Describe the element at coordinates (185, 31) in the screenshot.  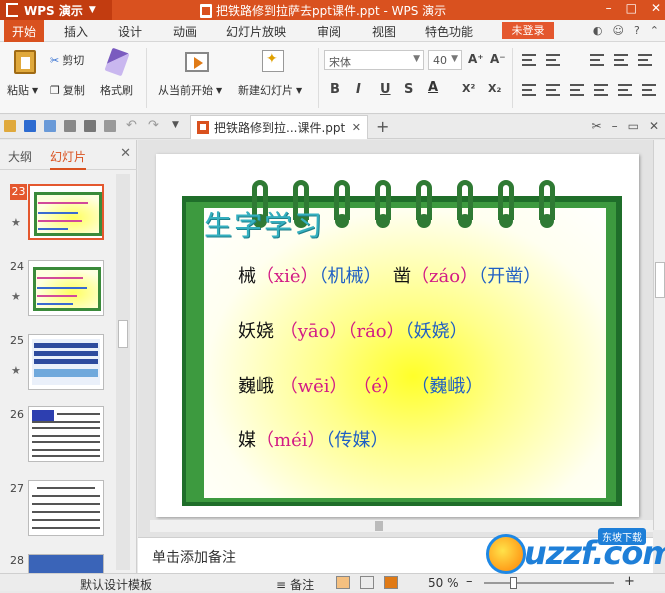
I see `tab-animation: 动画` at that location.